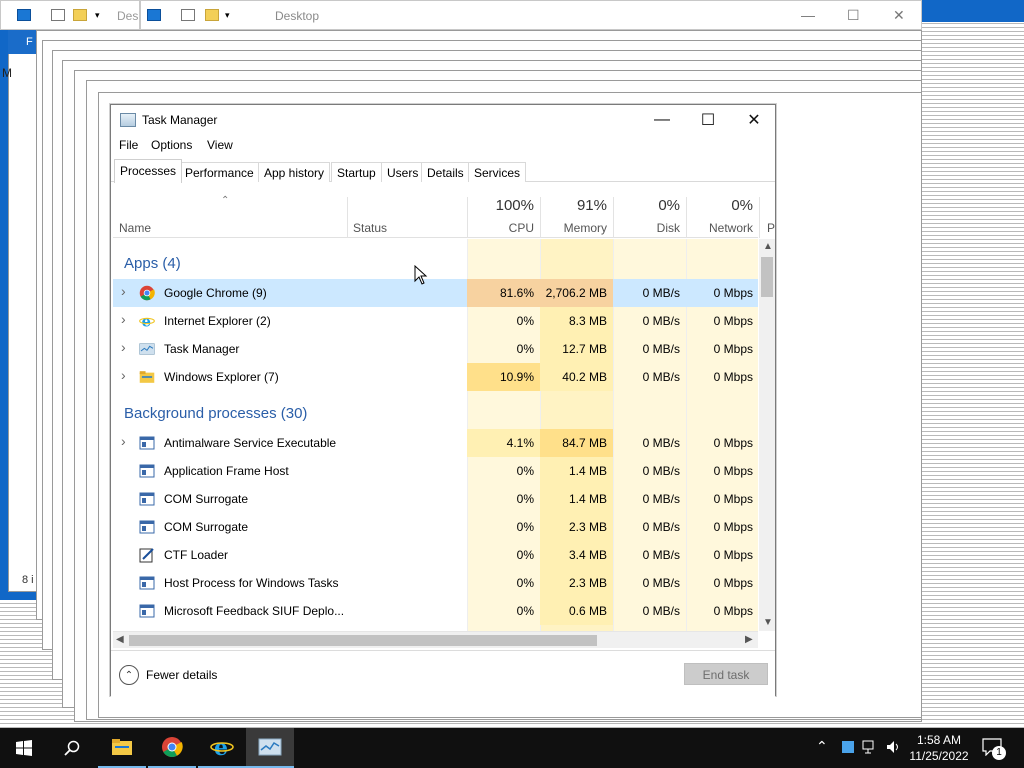  I want to click on footer-bar: ⌃ Fewer details End task, so click(443, 673).